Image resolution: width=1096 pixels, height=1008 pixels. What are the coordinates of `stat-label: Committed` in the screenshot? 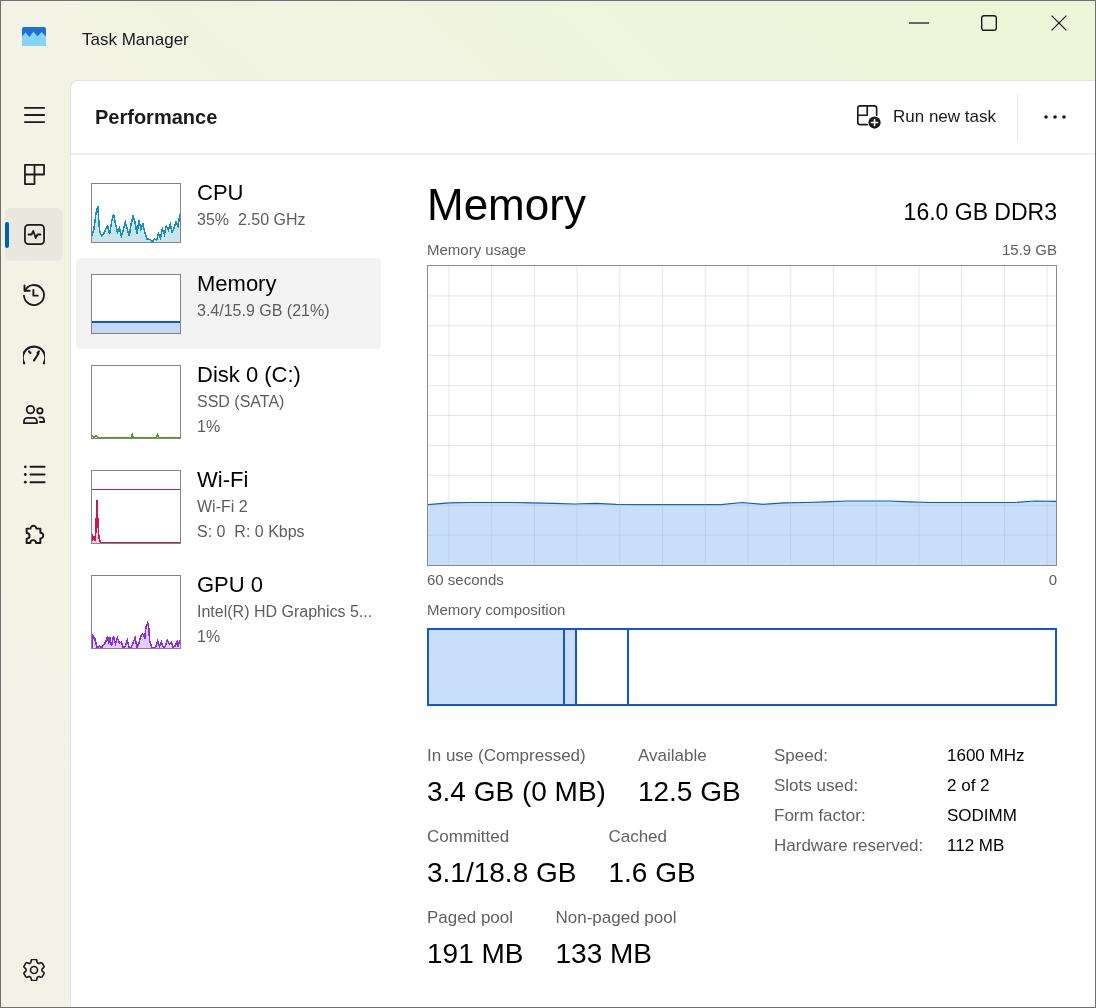 It's located at (469, 837).